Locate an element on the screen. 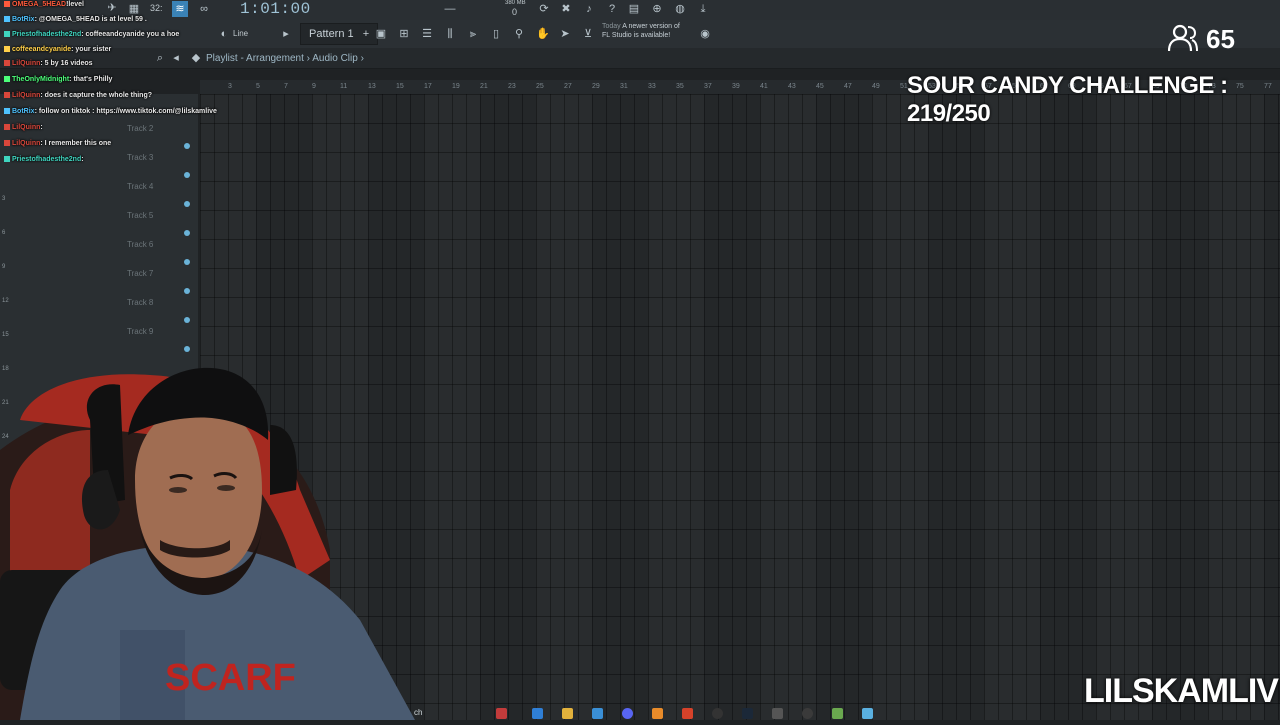  fl-studio-icon is located at coordinates (657, 713).